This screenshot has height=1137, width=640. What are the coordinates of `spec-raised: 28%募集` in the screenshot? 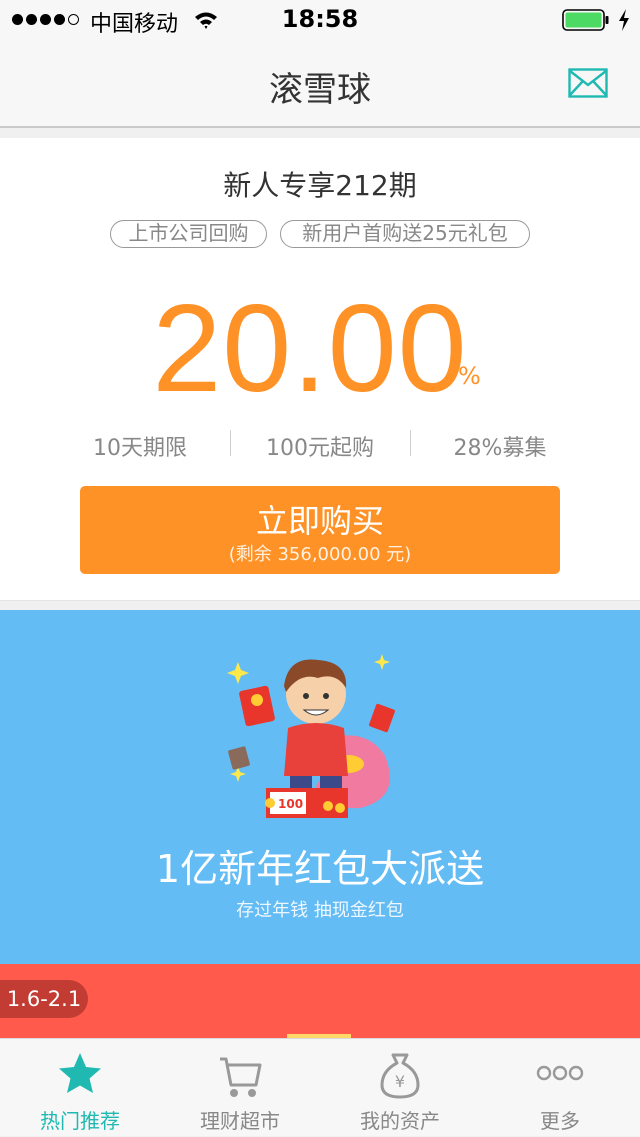 It's located at (500, 448).